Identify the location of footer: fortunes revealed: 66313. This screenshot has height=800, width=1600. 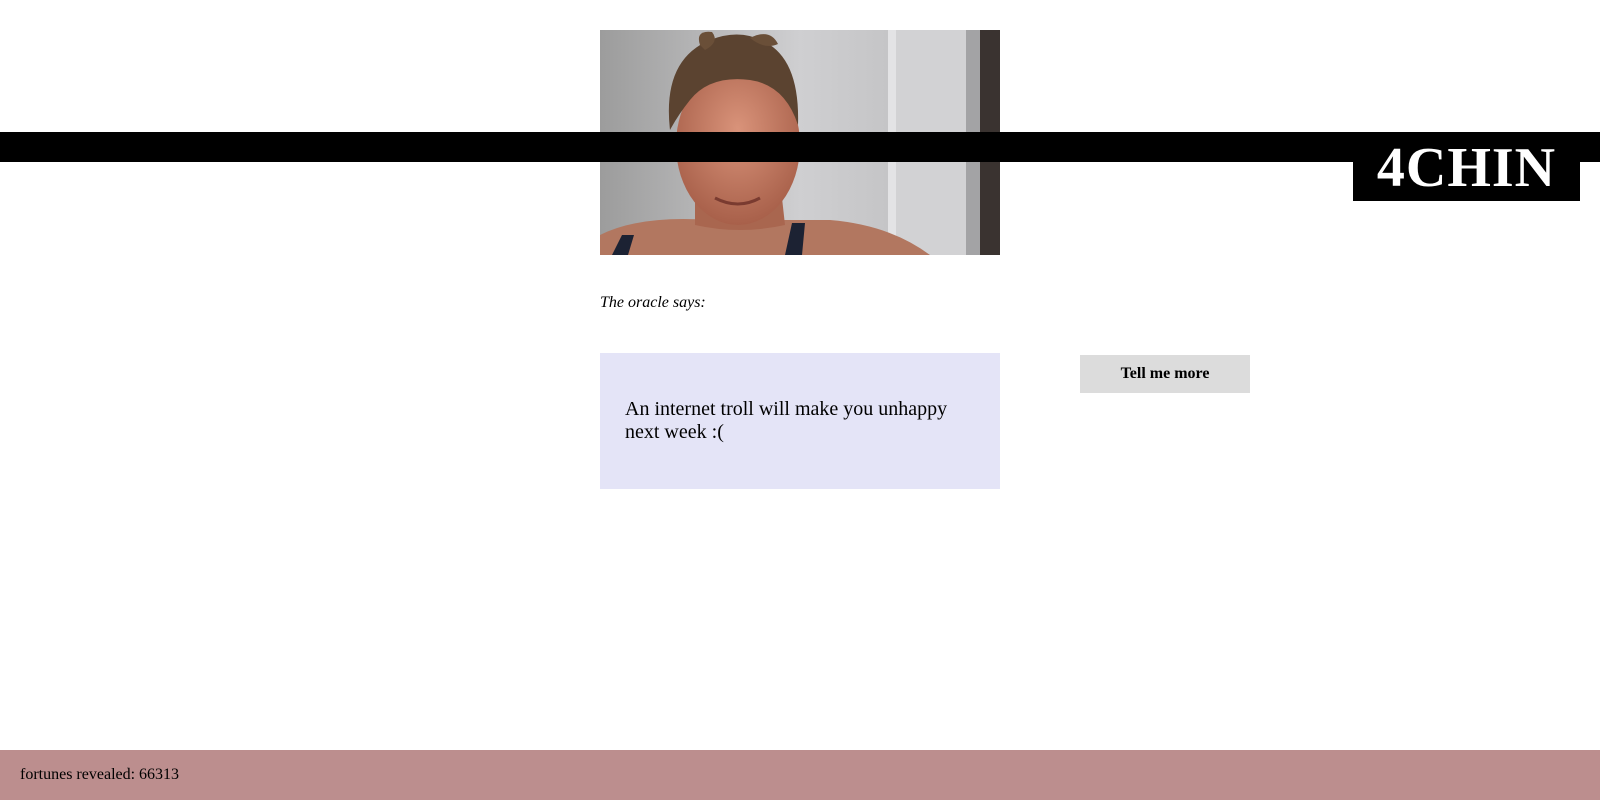
(800, 775).